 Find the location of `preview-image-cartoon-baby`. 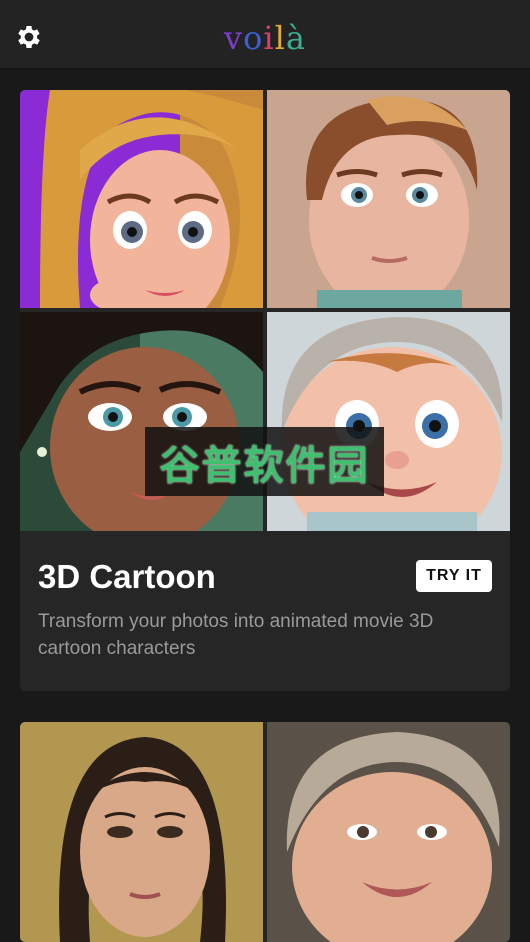

preview-image-cartoon-baby is located at coordinates (388, 421).